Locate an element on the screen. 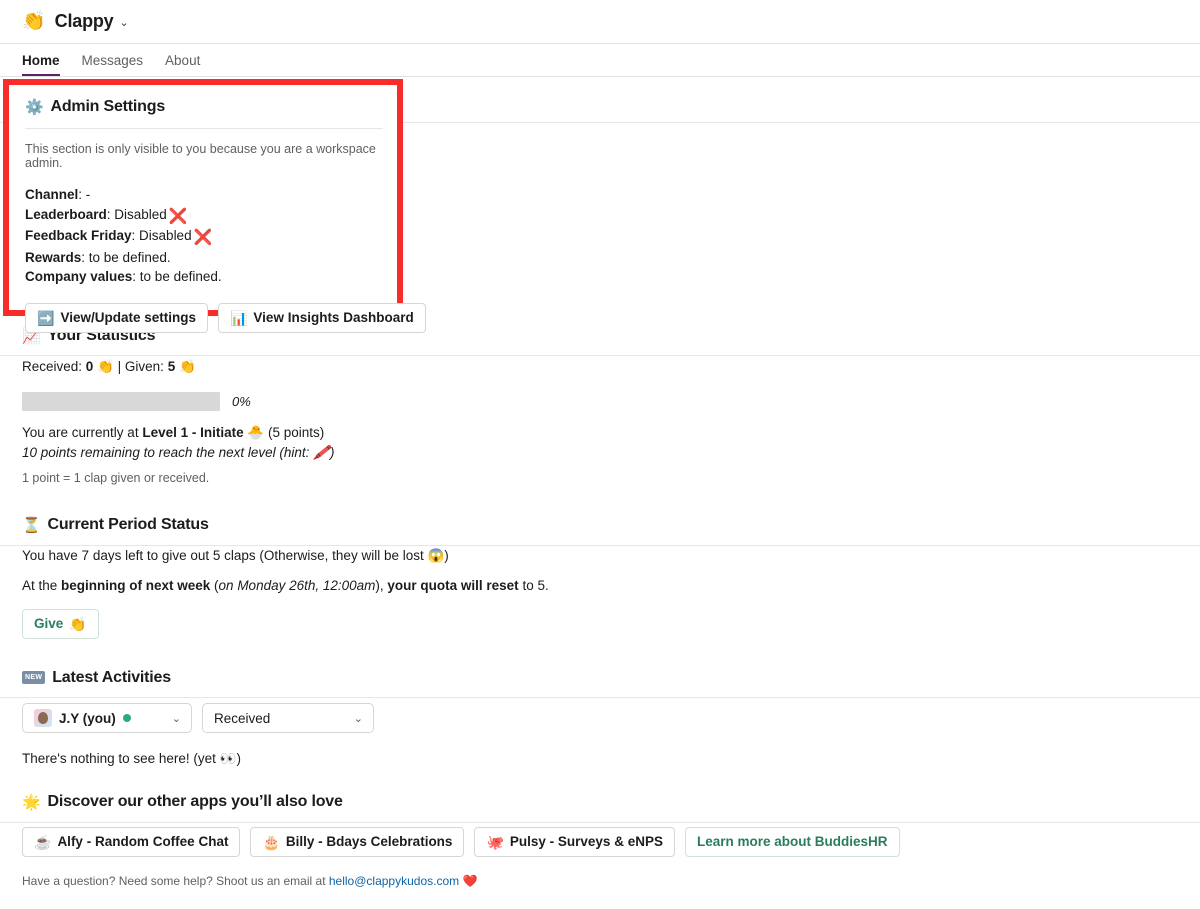 Image resolution: width=1200 pixels, height=909 pixels. empty-state-text: There's nothing to see here! (yet is located at coordinates (121, 758).